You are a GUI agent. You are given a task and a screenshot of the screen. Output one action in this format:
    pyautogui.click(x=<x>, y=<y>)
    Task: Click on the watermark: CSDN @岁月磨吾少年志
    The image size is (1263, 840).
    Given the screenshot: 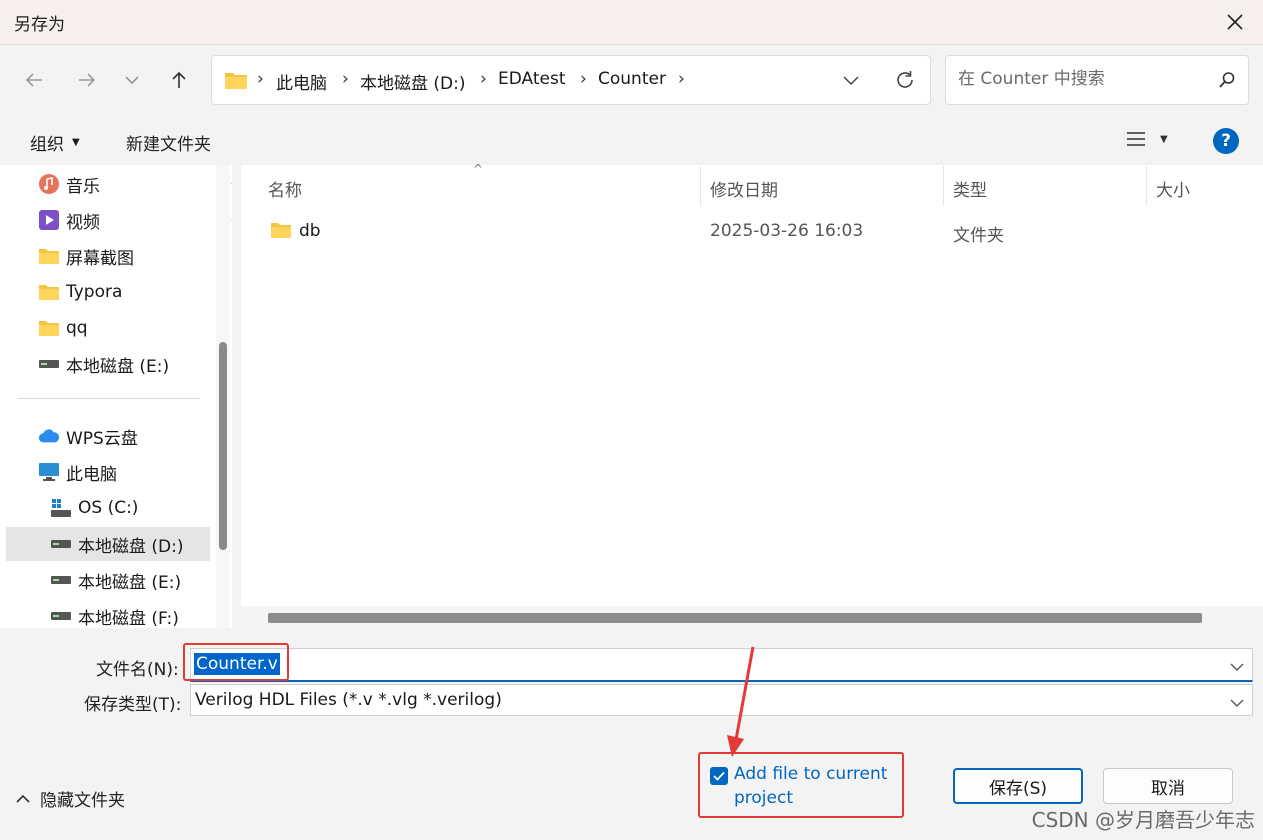 What is the action you would take?
    pyautogui.click(x=1143, y=820)
    